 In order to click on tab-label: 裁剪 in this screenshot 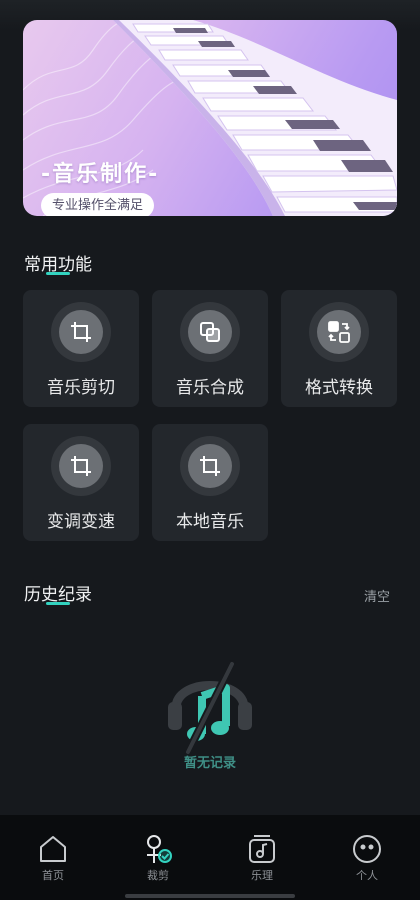, I will do `click(158, 875)`.